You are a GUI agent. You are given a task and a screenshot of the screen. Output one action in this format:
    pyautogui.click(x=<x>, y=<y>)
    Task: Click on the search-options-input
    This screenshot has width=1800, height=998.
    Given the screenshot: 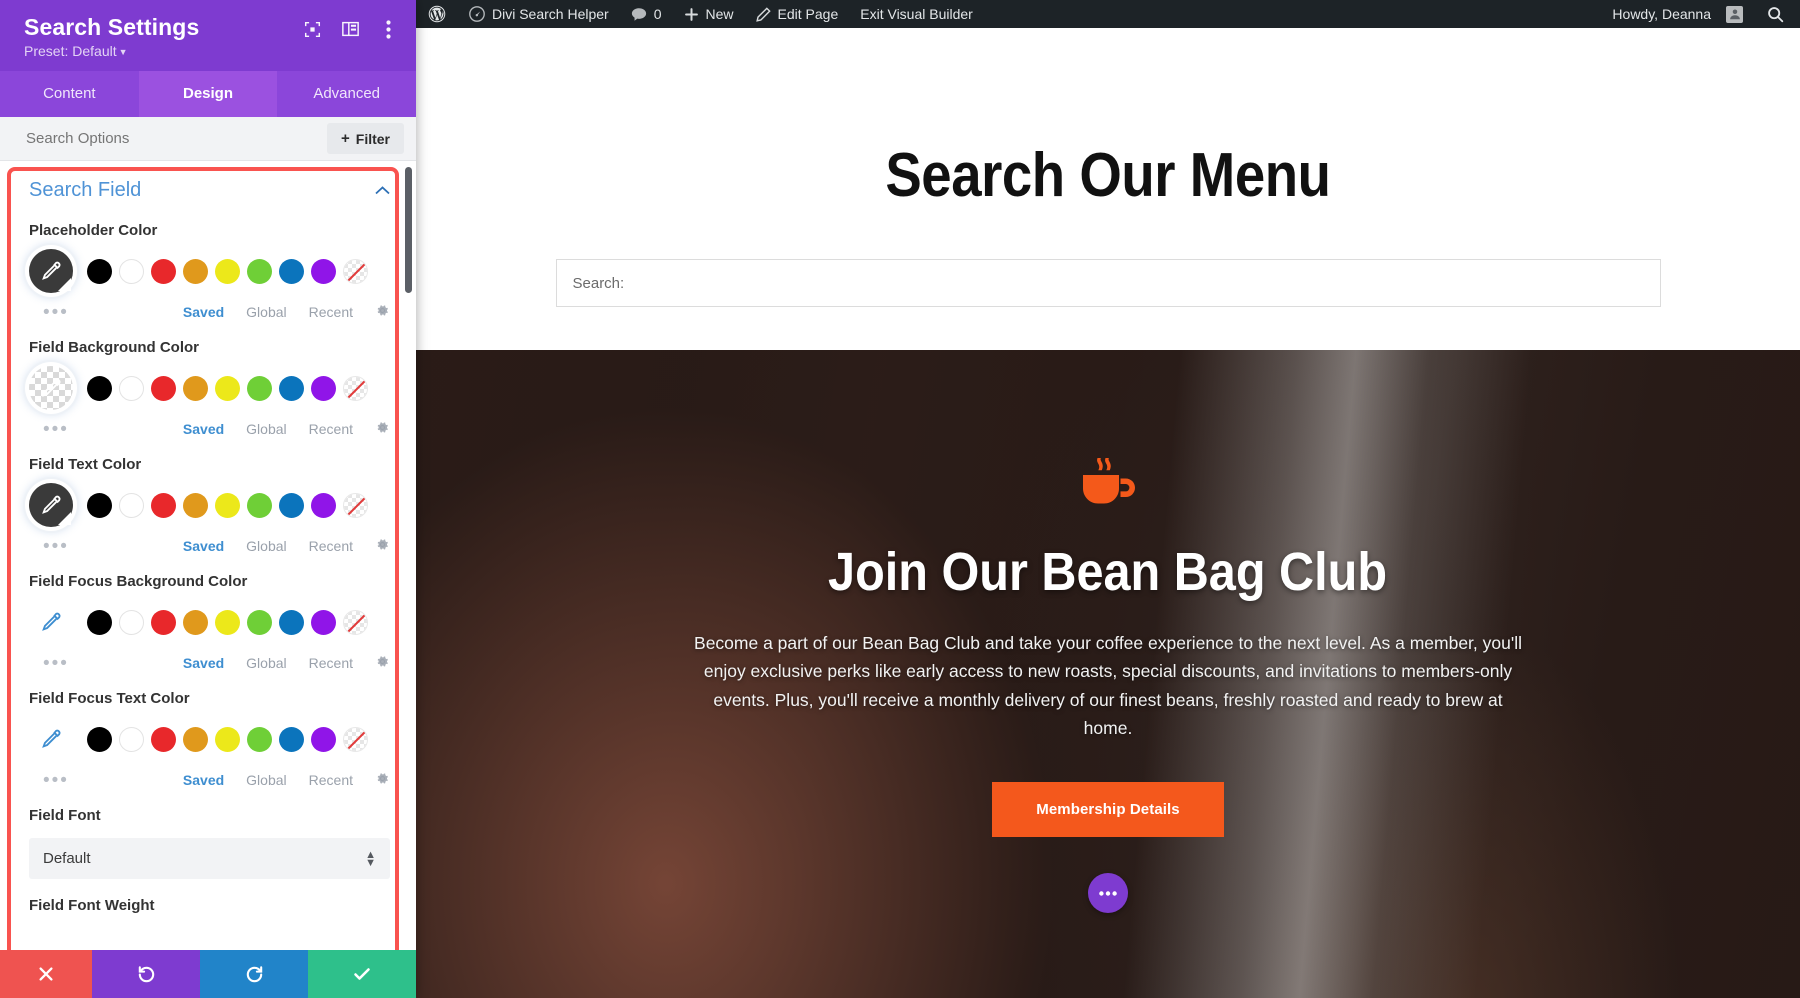 What is the action you would take?
    pyautogui.click(x=171, y=139)
    